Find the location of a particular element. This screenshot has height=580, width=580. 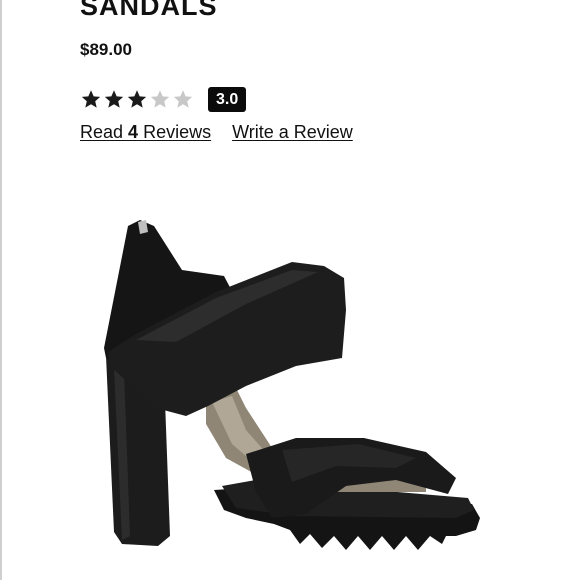

read-reviews-link: Read 4 Reviews is located at coordinates (145, 132).